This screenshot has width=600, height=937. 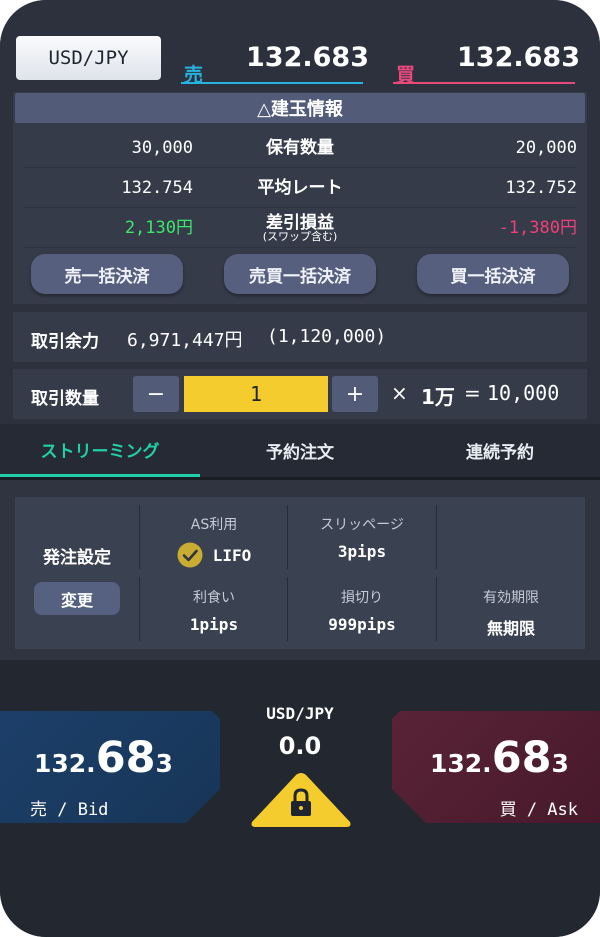 I want to click on position-info-toggle: △建玉情報, so click(x=300, y=108).